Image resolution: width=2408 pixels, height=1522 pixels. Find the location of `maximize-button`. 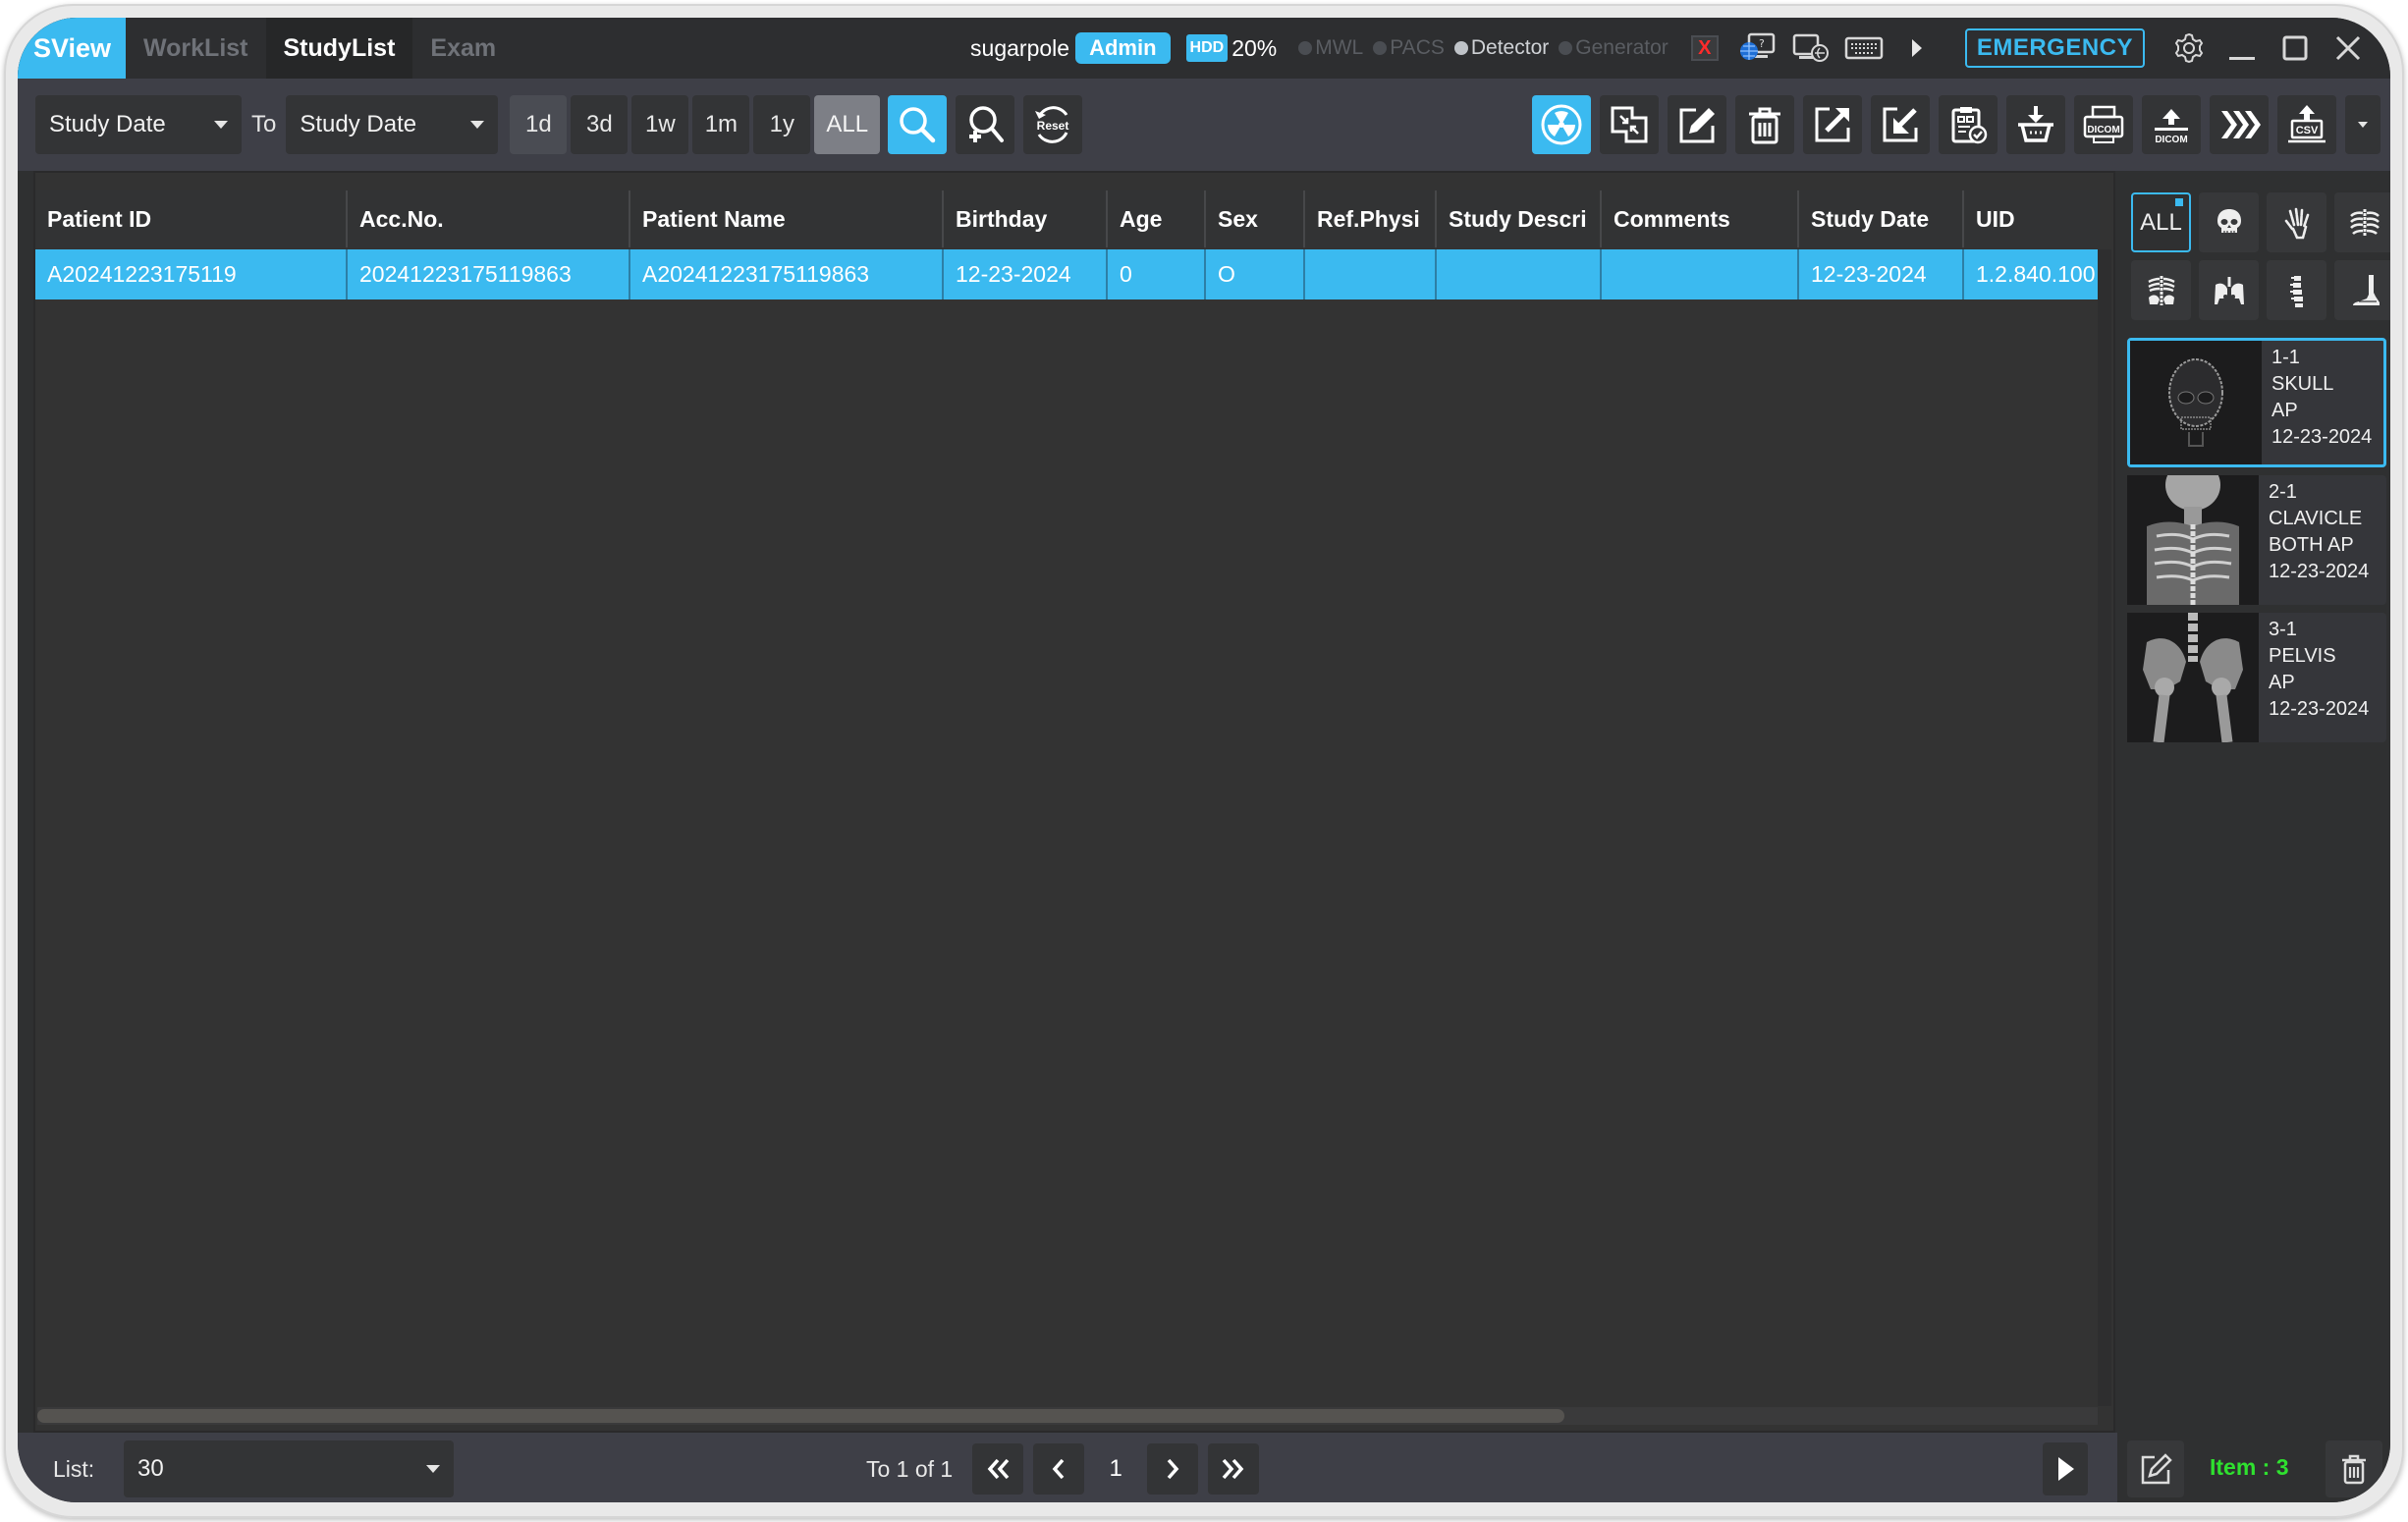

maximize-button is located at coordinates (2295, 48).